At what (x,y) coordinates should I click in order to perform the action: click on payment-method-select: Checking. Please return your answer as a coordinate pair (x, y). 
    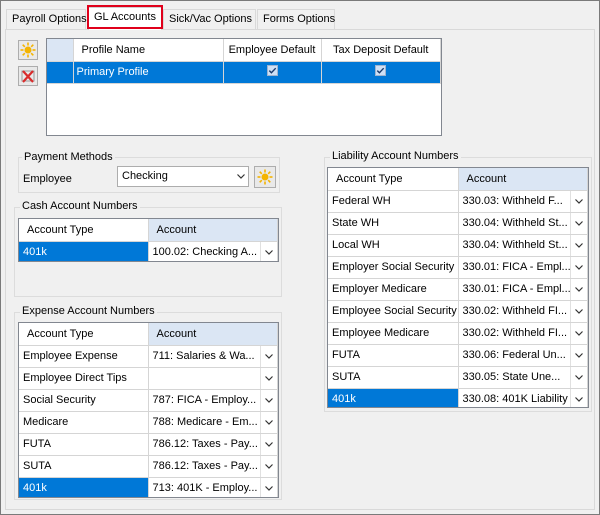
    Looking at the image, I should click on (183, 176).